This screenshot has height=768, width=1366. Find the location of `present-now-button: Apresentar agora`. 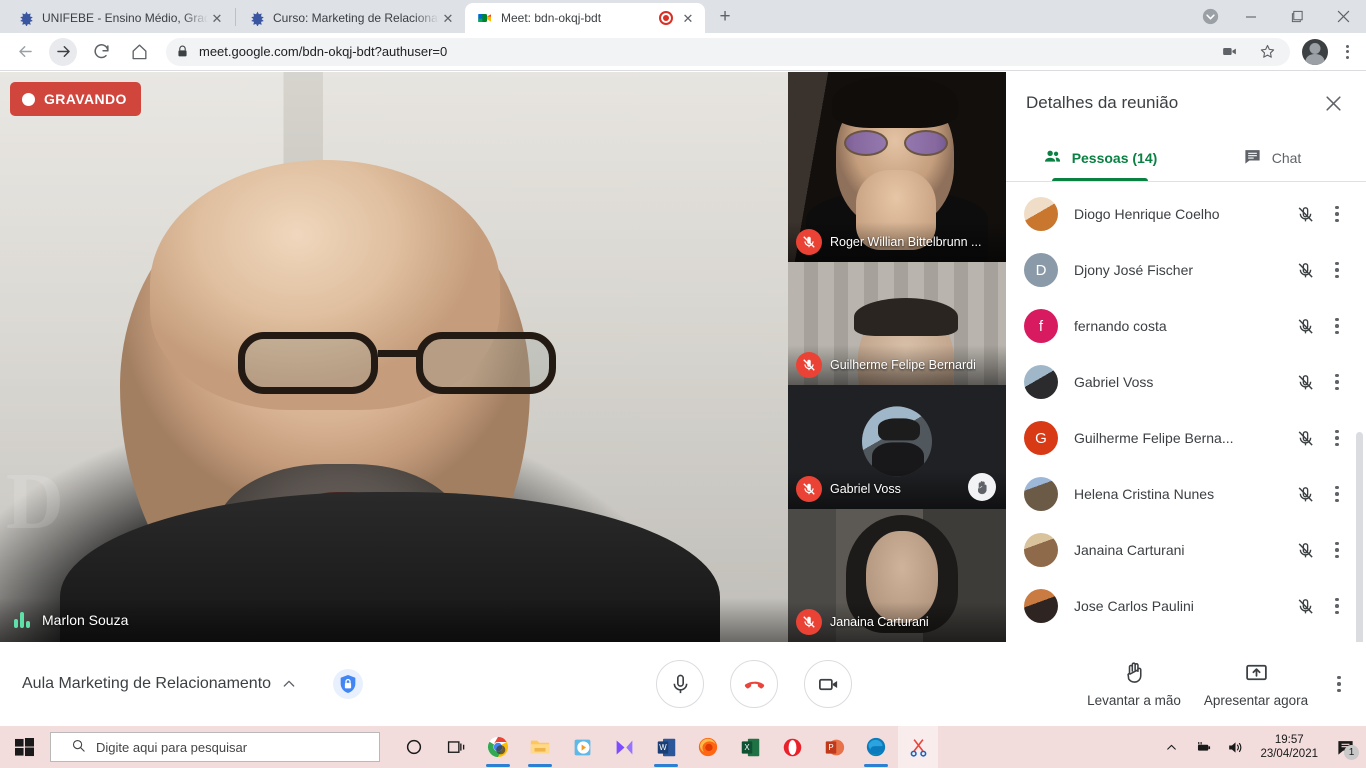

present-now-button: Apresentar agora is located at coordinates (1256, 684).